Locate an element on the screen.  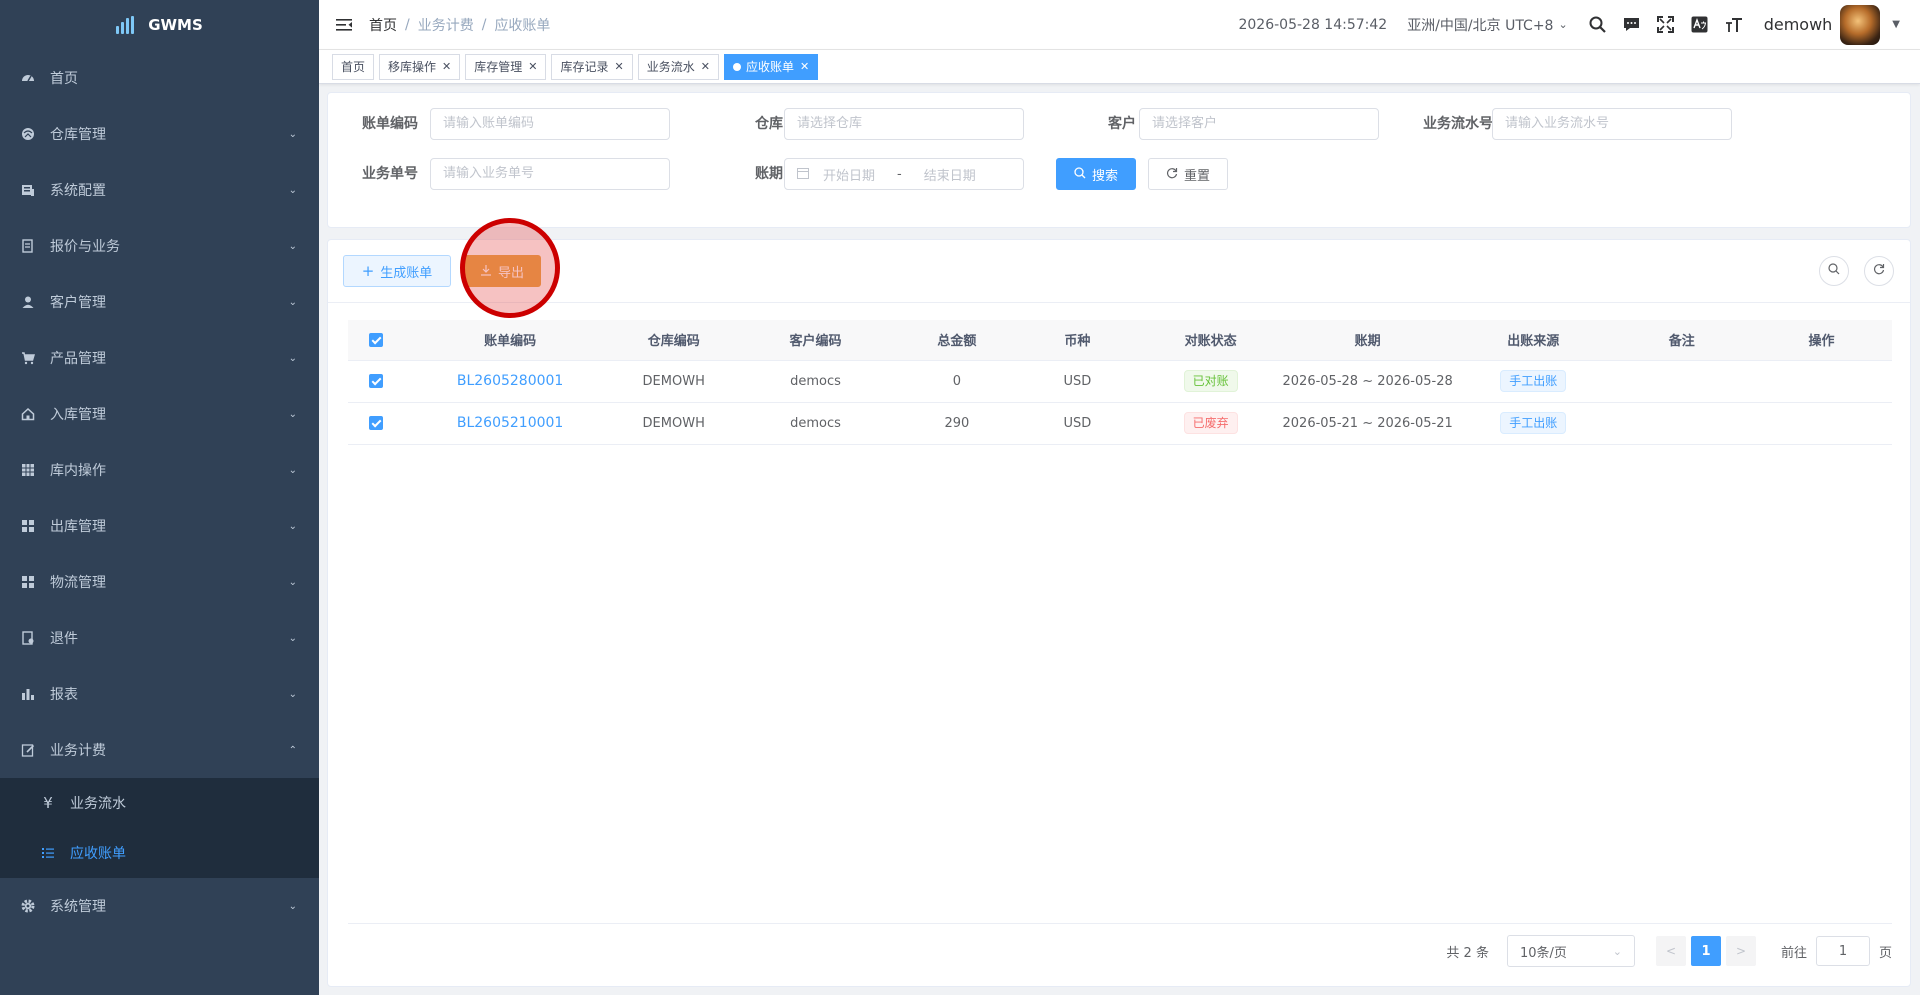
fullscreen-icon is located at coordinates (1666, 25).